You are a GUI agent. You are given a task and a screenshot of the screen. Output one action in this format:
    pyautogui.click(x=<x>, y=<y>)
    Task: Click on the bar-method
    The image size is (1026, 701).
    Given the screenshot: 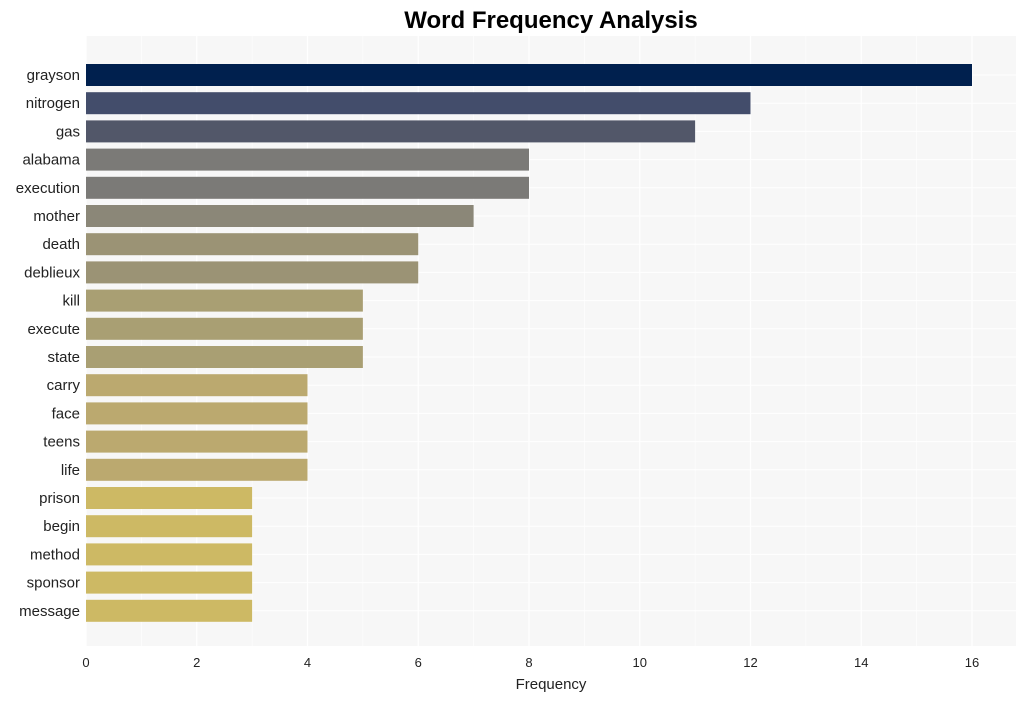 What is the action you would take?
    pyautogui.click(x=169, y=554)
    